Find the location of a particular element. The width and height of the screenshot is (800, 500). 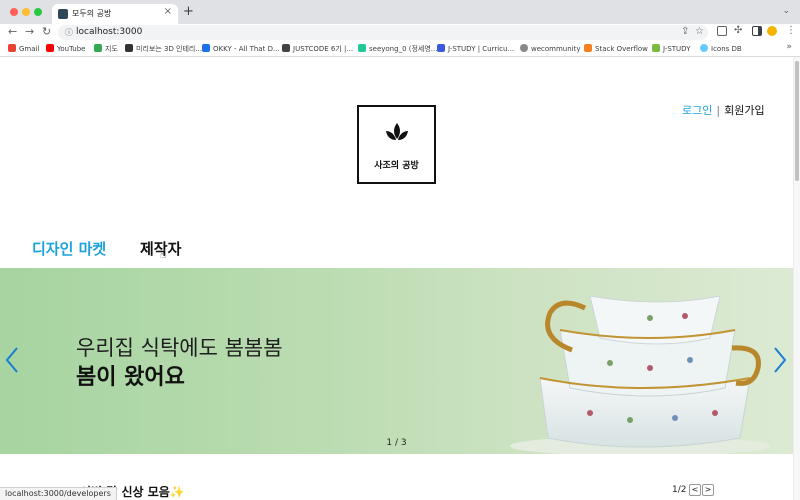

extension-icon is located at coordinates (722, 31).